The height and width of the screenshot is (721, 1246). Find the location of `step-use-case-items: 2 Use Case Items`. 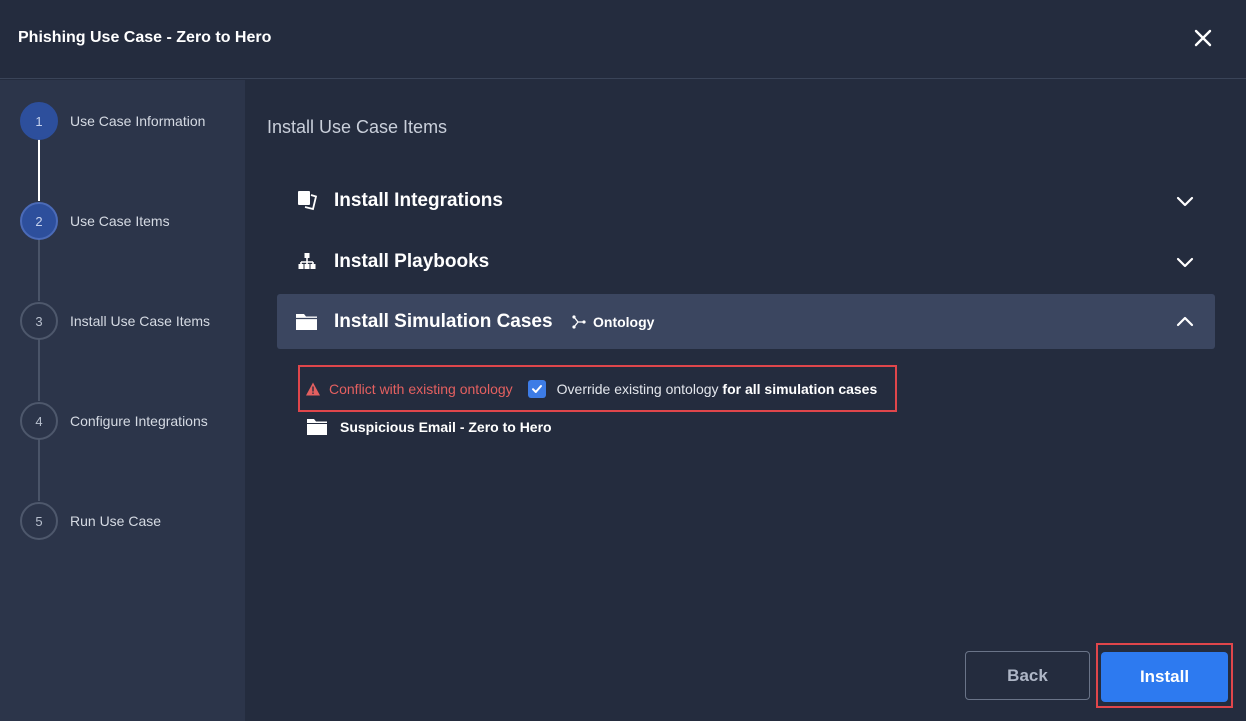

step-use-case-items: 2 Use Case Items is located at coordinates (130, 221).